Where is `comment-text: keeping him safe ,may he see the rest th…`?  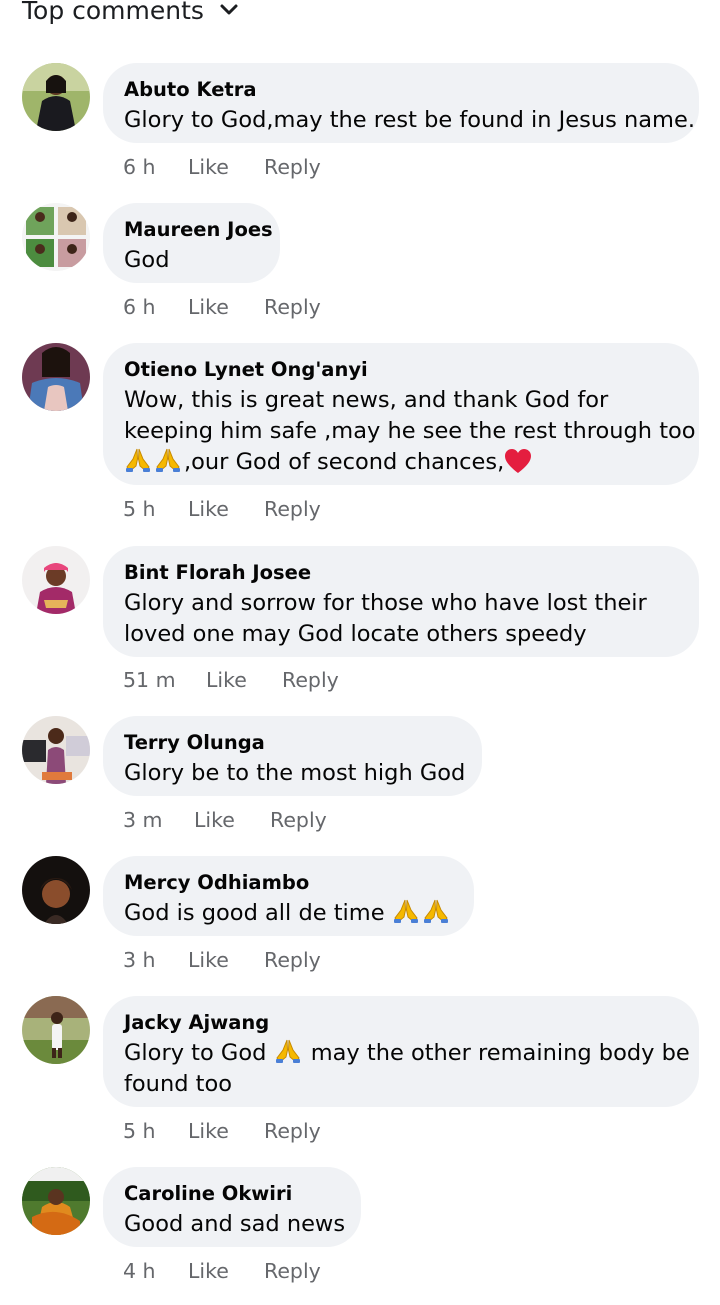 comment-text: keeping him safe ,may he see the rest th… is located at coordinates (410, 431).